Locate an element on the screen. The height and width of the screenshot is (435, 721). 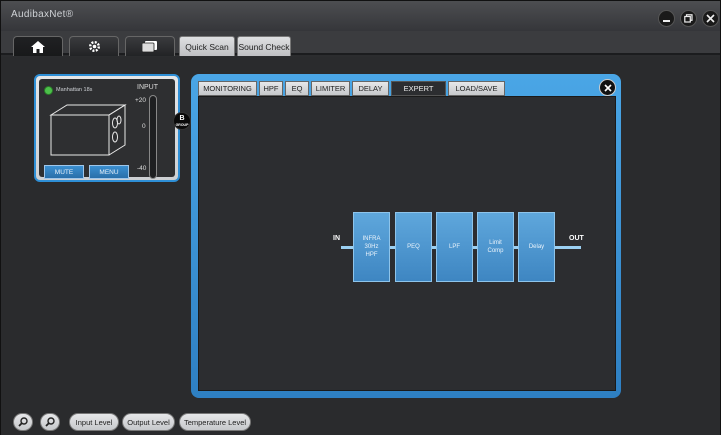
meter-tick-top: +20 is located at coordinates (141, 100).